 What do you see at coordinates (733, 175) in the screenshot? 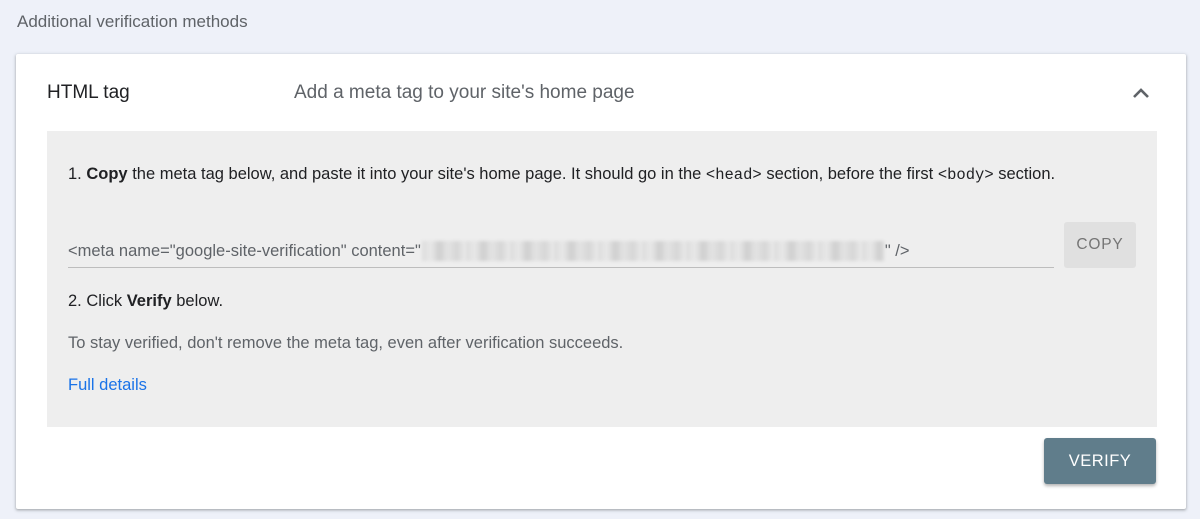
I see `head-code: <head>` at bounding box center [733, 175].